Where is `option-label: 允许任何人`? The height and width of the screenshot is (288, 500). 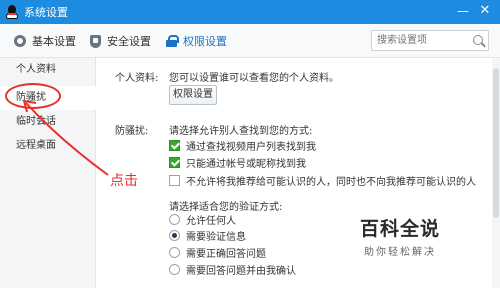 option-label: 允许任何人 is located at coordinates (211, 221).